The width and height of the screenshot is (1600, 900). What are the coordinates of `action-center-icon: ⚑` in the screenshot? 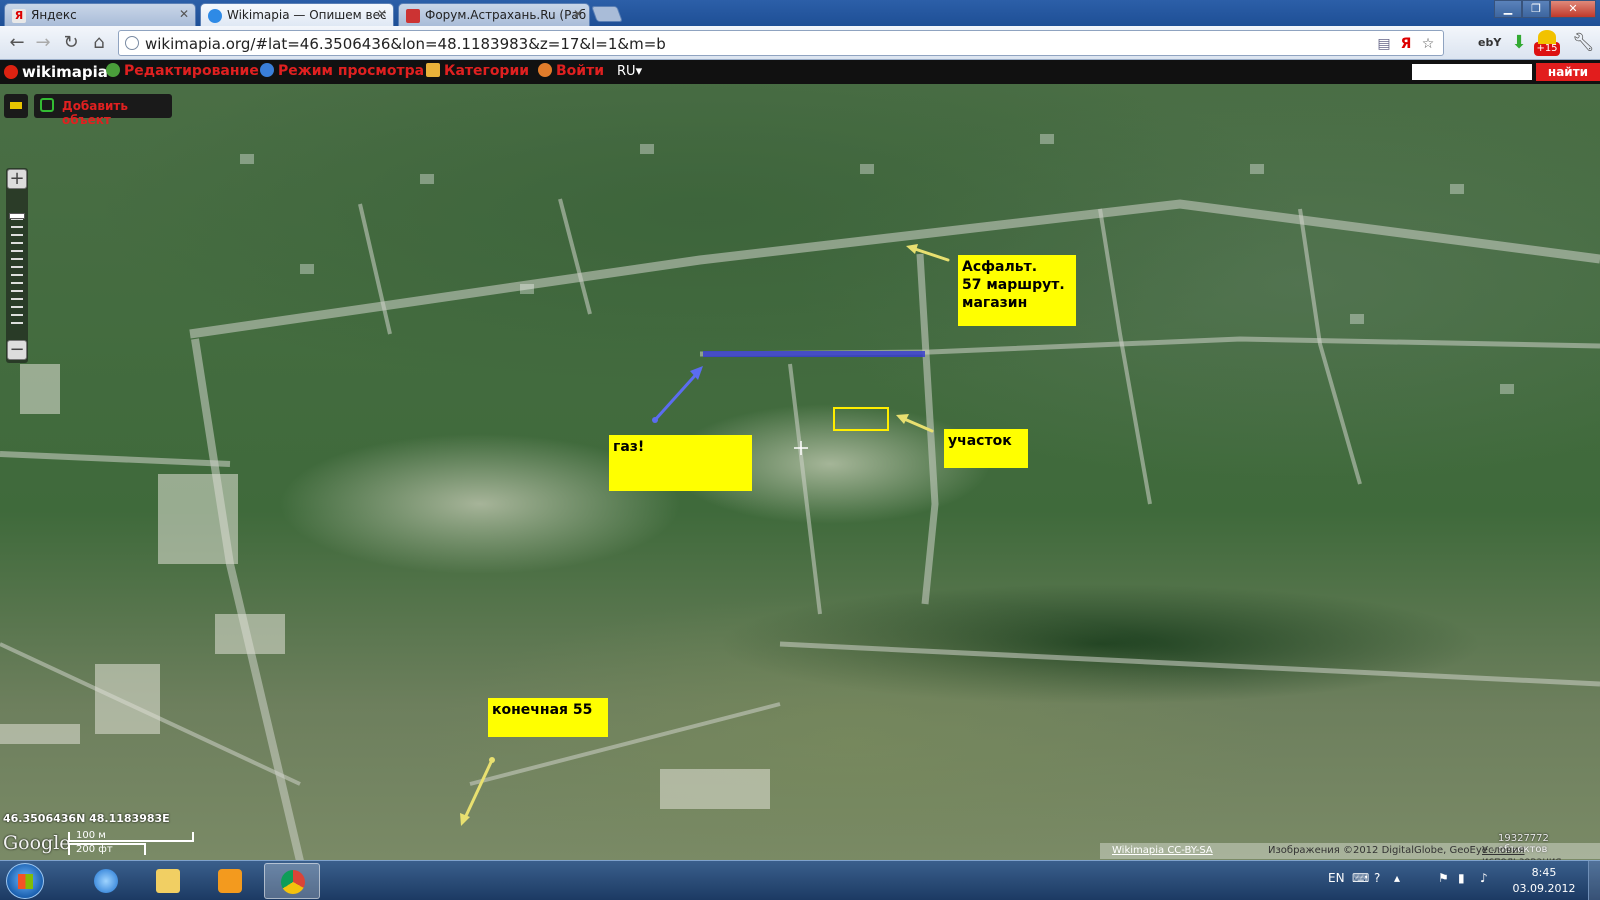 It's located at (1443, 878).